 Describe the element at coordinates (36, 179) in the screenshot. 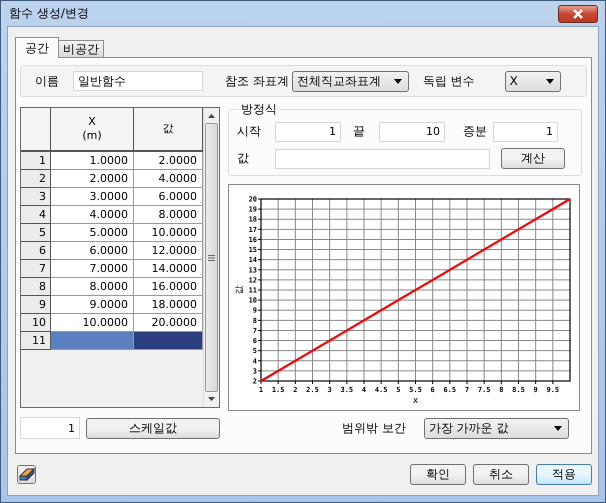

I see `row-header: 2` at that location.